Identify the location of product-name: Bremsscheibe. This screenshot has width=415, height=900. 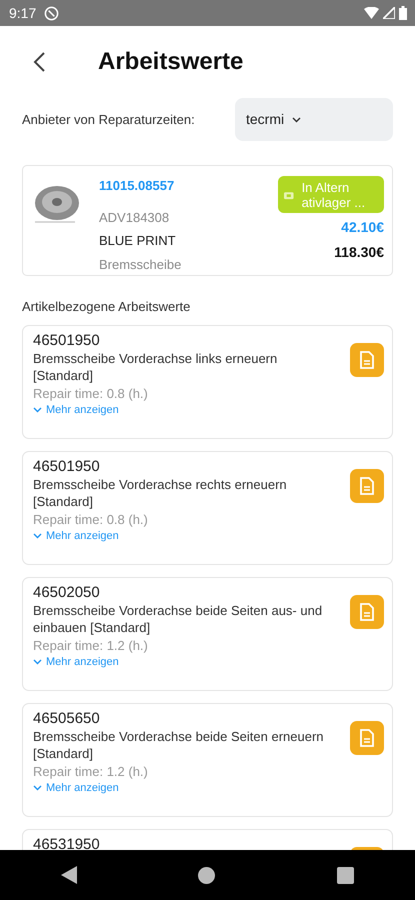
(140, 265).